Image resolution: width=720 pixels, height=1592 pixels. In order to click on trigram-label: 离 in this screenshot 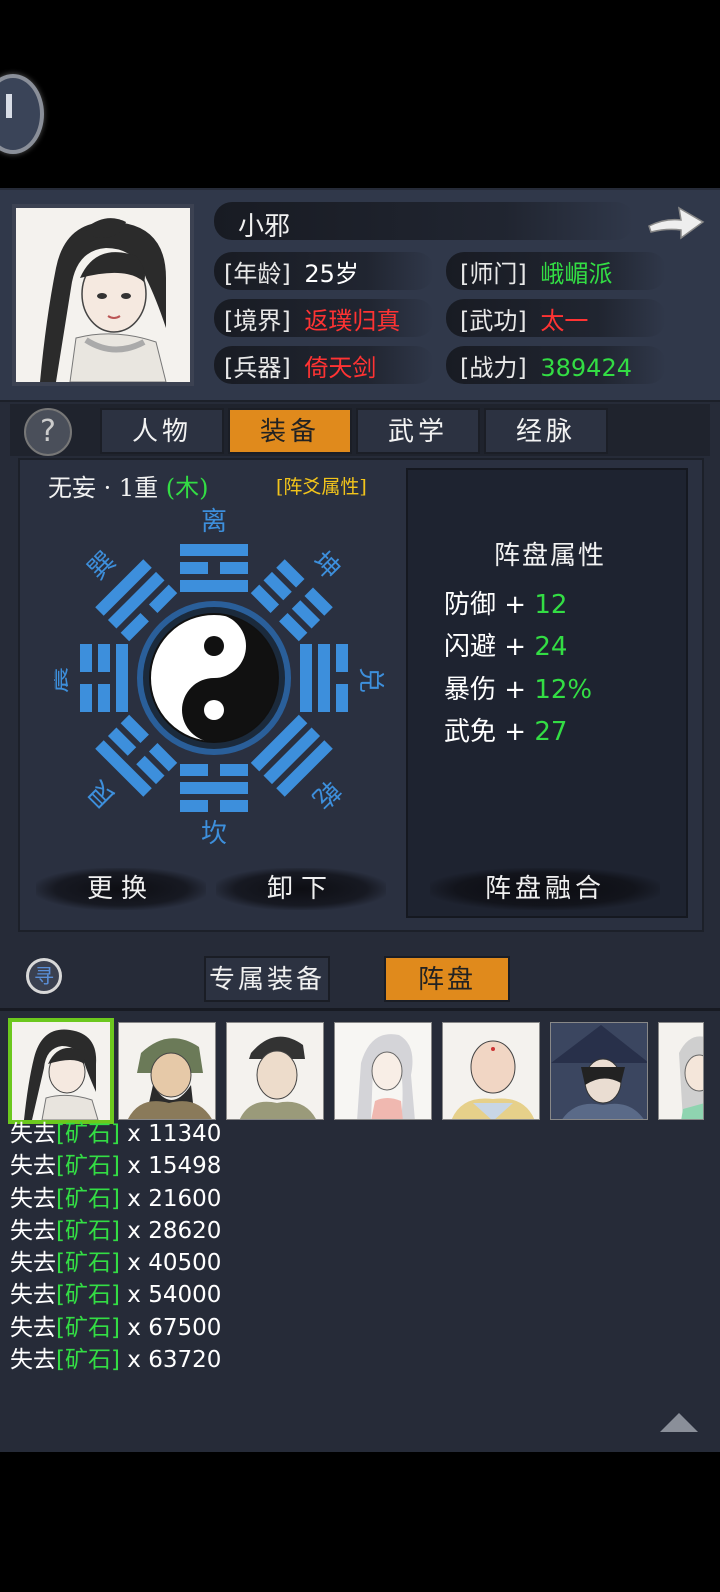, I will do `click(214, 522)`.